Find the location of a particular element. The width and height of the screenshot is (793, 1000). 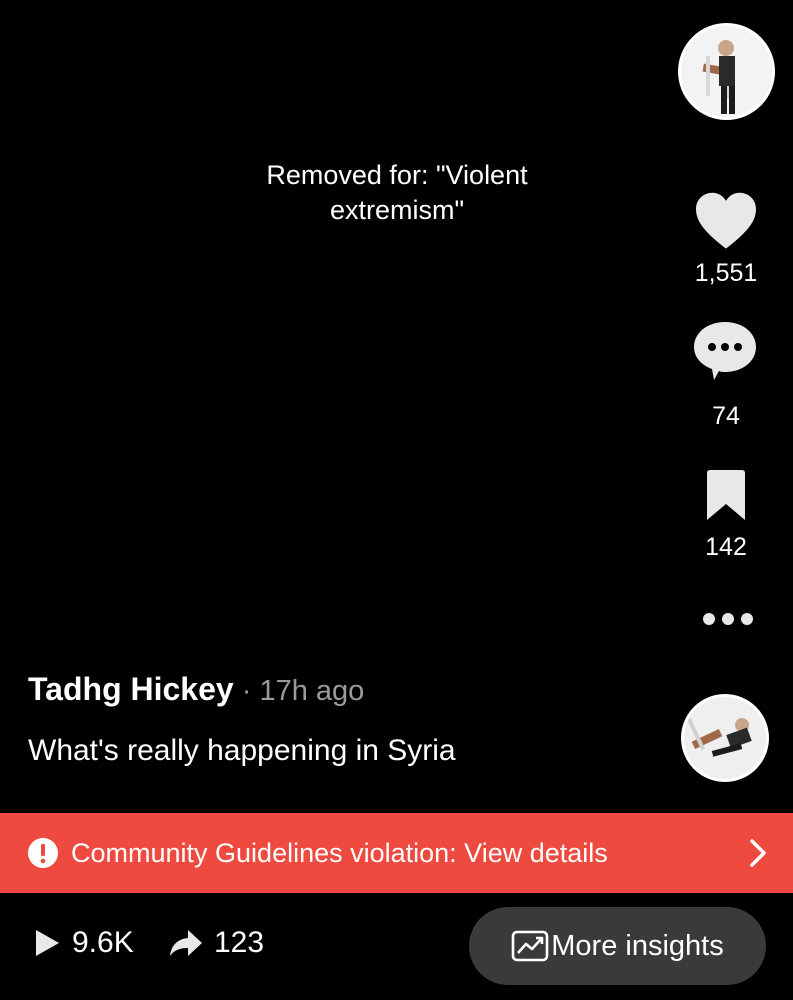

trend-chart-icon is located at coordinates (530, 946).